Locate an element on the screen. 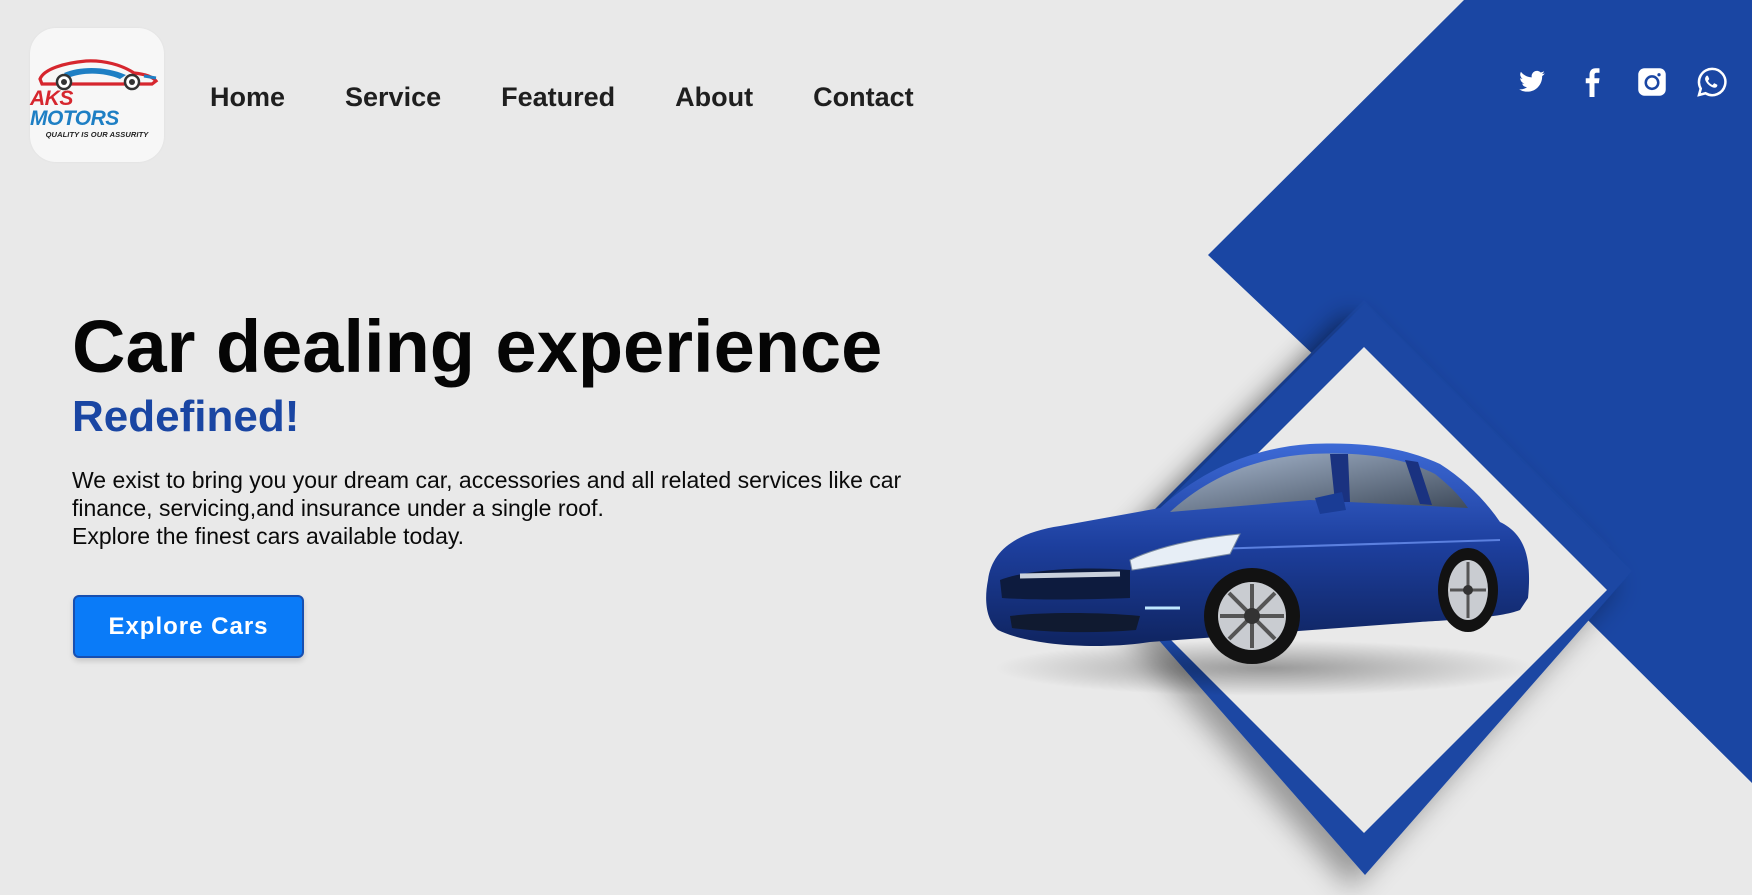  brand-name-part2: MOTORS is located at coordinates (74, 118).